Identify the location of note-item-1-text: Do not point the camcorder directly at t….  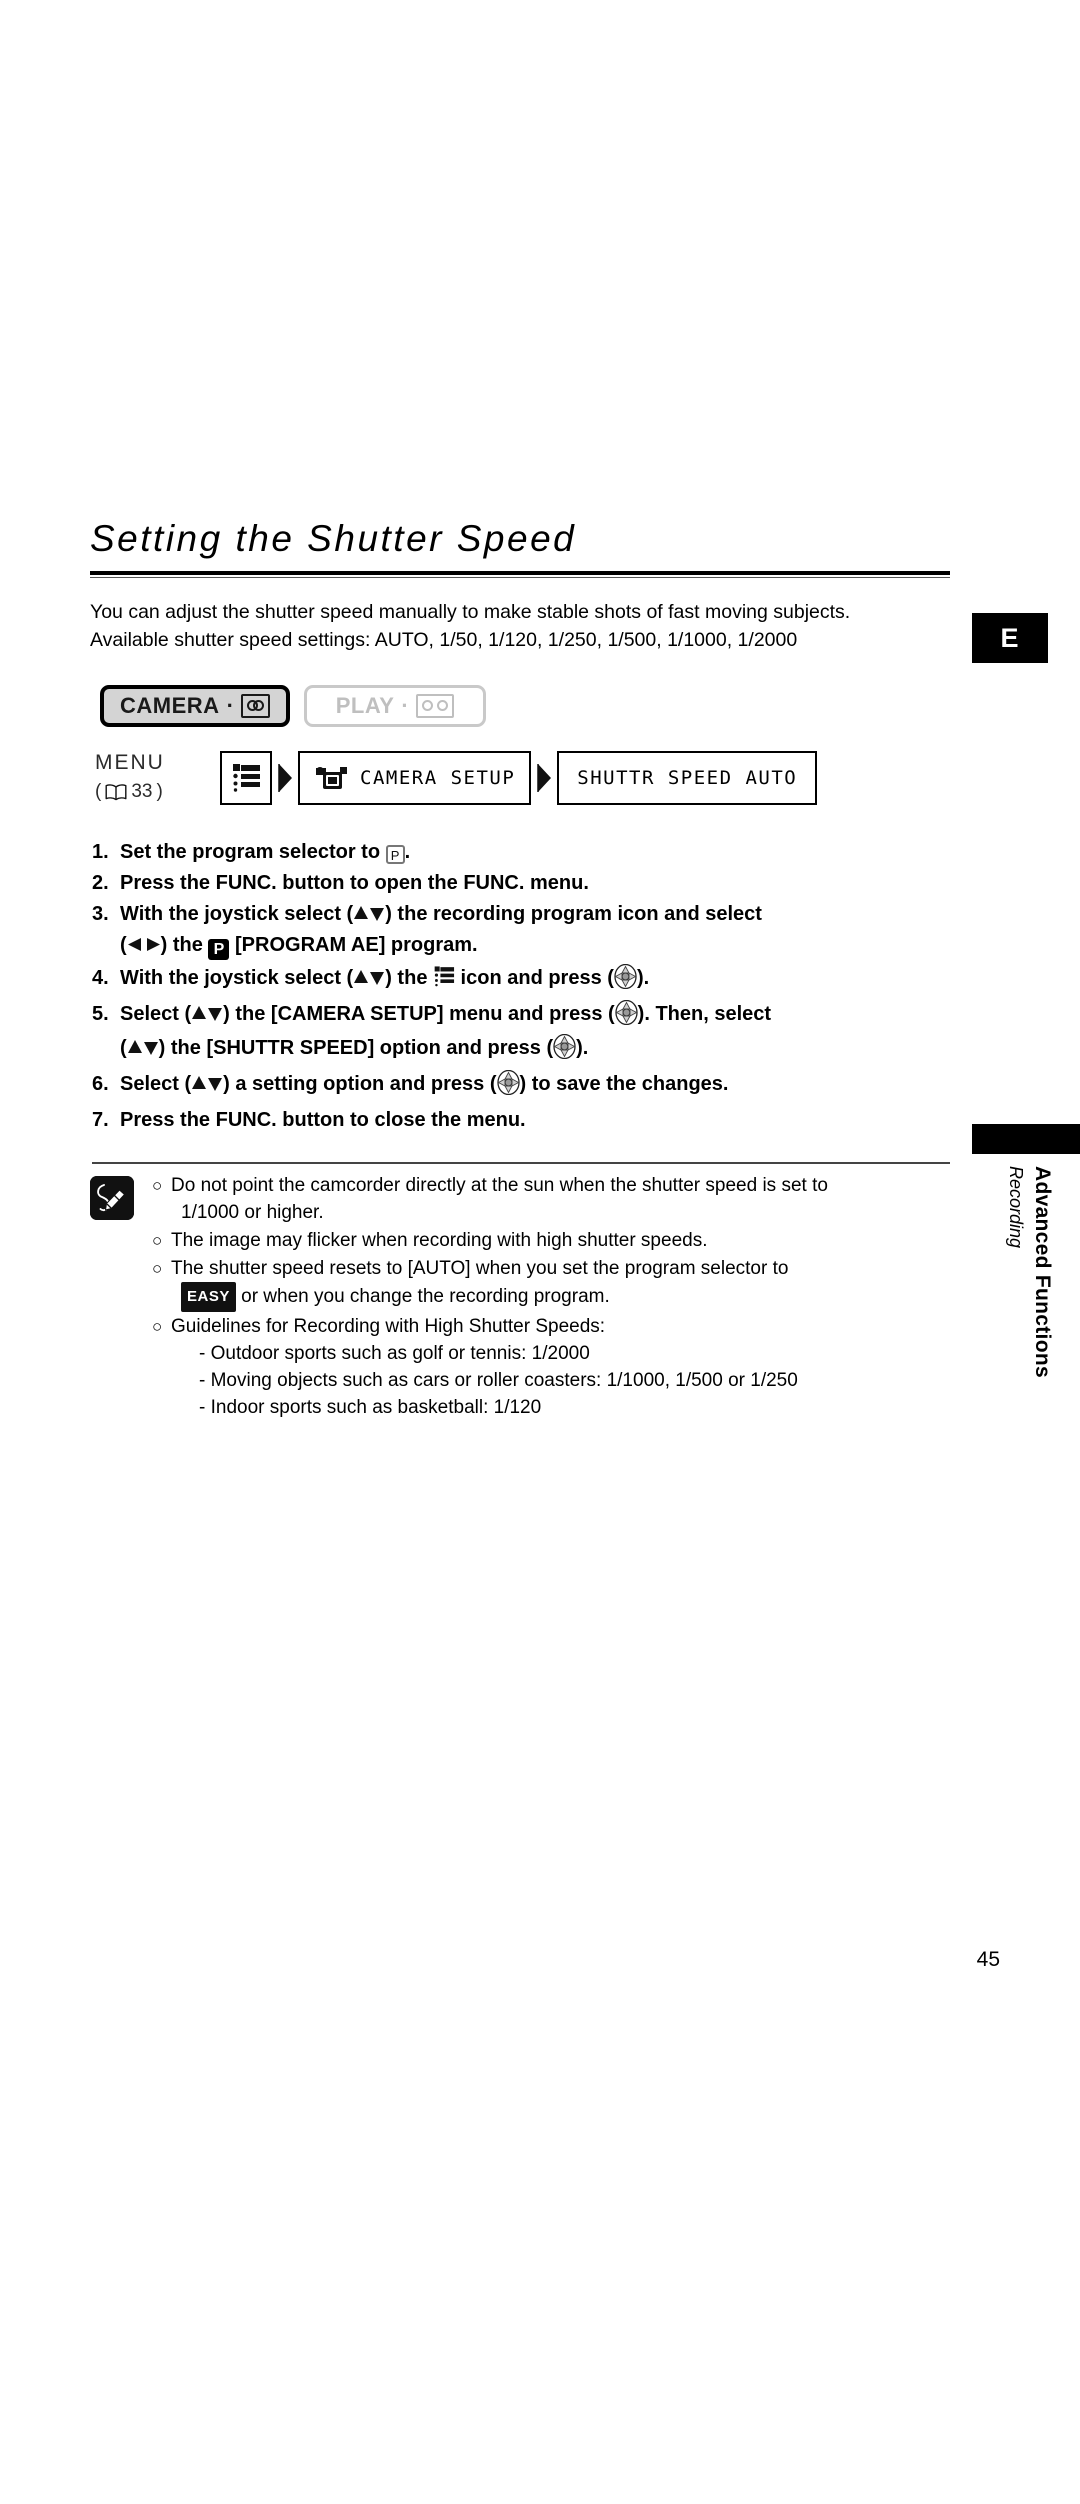
(561, 1199).